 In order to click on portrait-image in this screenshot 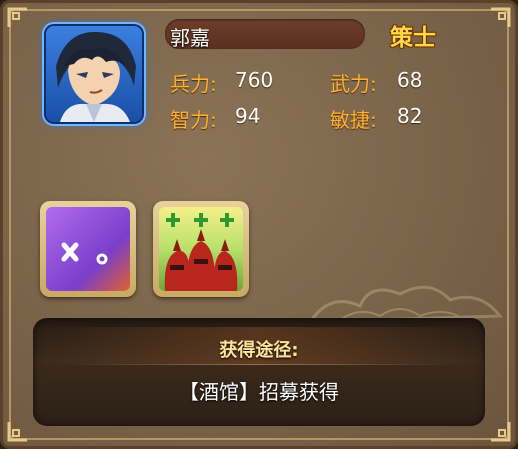, I will do `click(94, 74)`.